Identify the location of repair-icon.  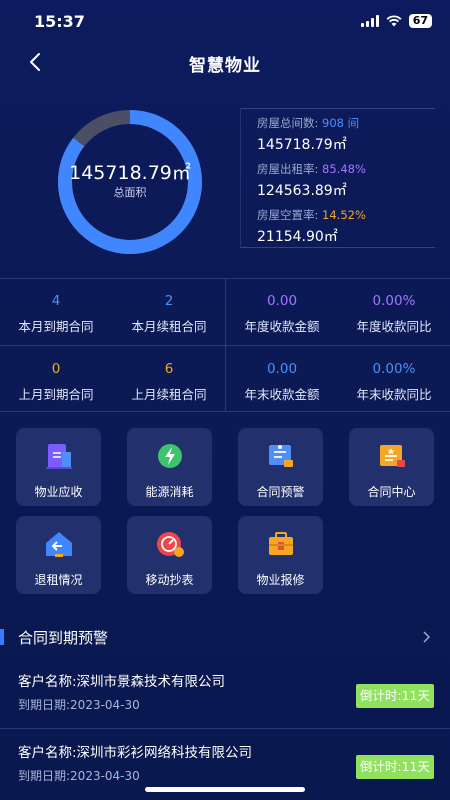
(281, 543).